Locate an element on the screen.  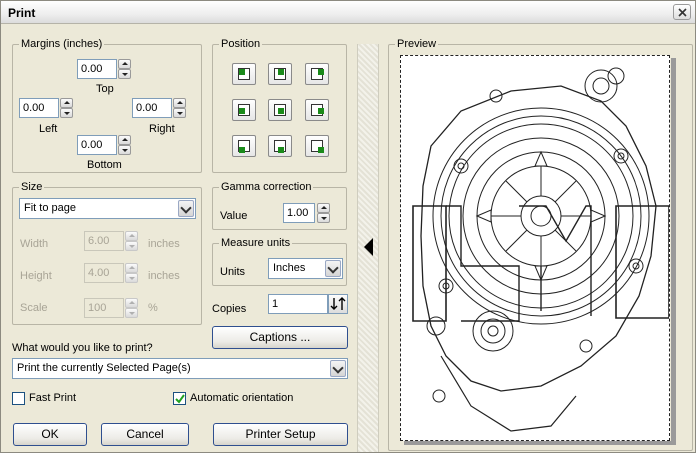
size-mode-select: Fit to page is located at coordinates (107, 208).